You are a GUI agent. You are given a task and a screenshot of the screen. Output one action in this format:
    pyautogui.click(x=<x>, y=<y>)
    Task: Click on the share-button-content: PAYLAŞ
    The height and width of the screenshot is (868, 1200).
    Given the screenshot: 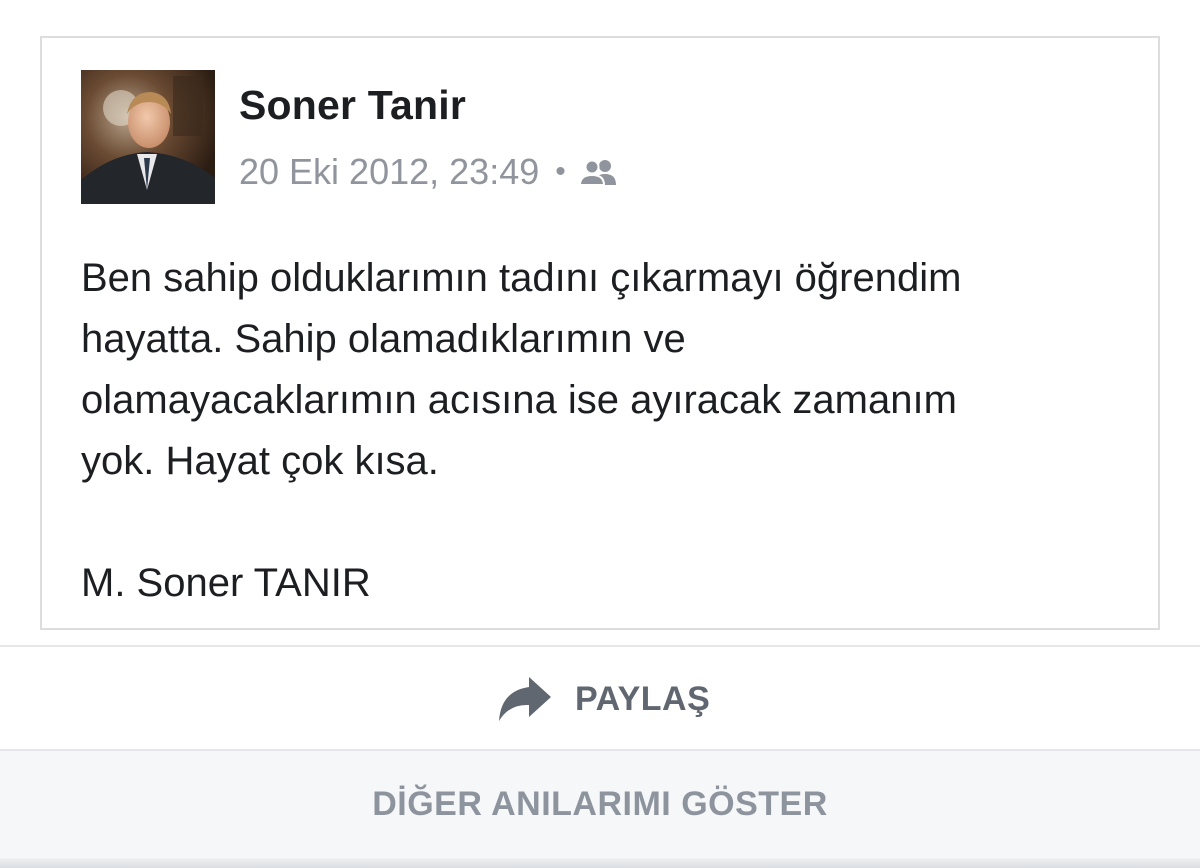 What is the action you would take?
    pyautogui.click(x=603, y=699)
    